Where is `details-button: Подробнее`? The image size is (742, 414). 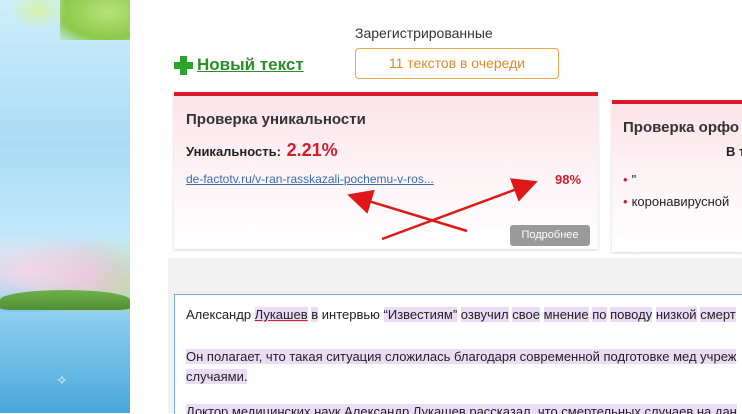
details-button: Подробнее is located at coordinates (550, 235).